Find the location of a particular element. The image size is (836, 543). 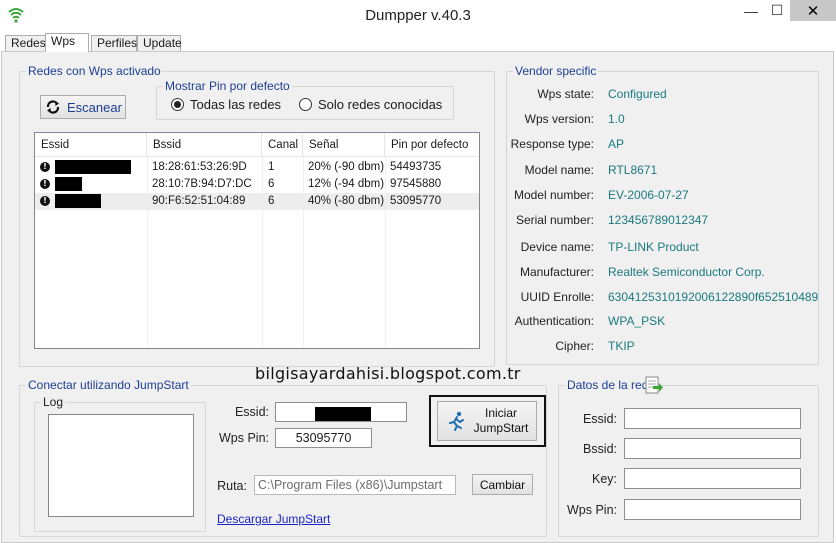

cell-canal: 1 is located at coordinates (271, 167).